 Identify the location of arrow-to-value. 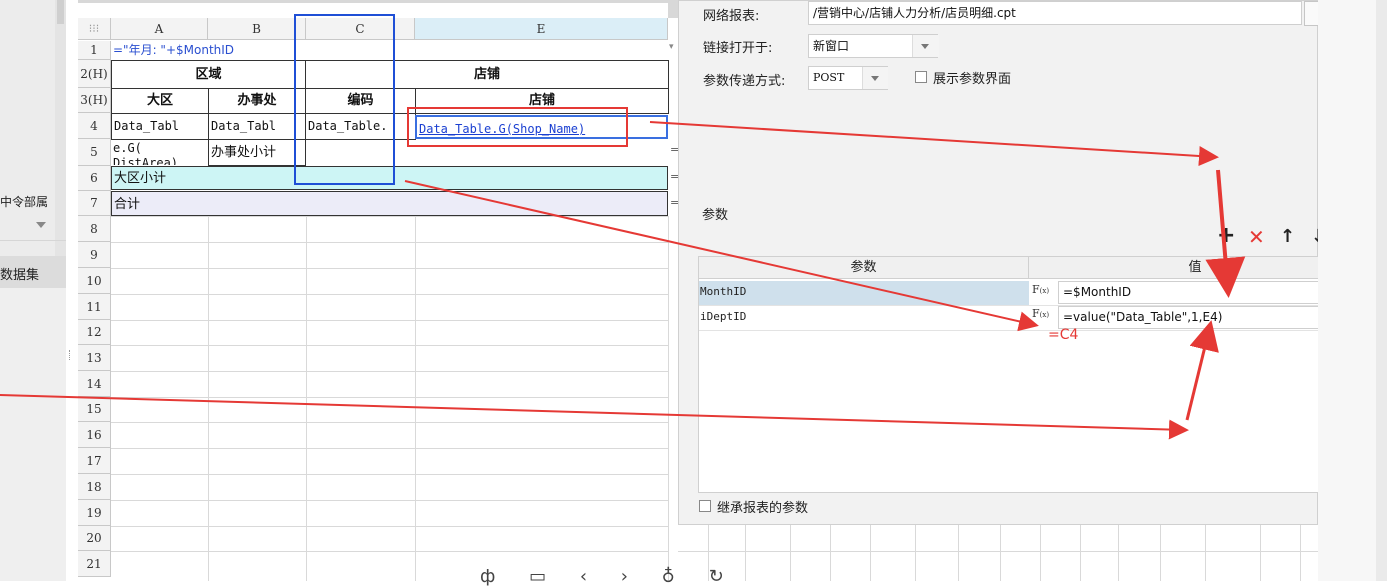
(1225, 233).